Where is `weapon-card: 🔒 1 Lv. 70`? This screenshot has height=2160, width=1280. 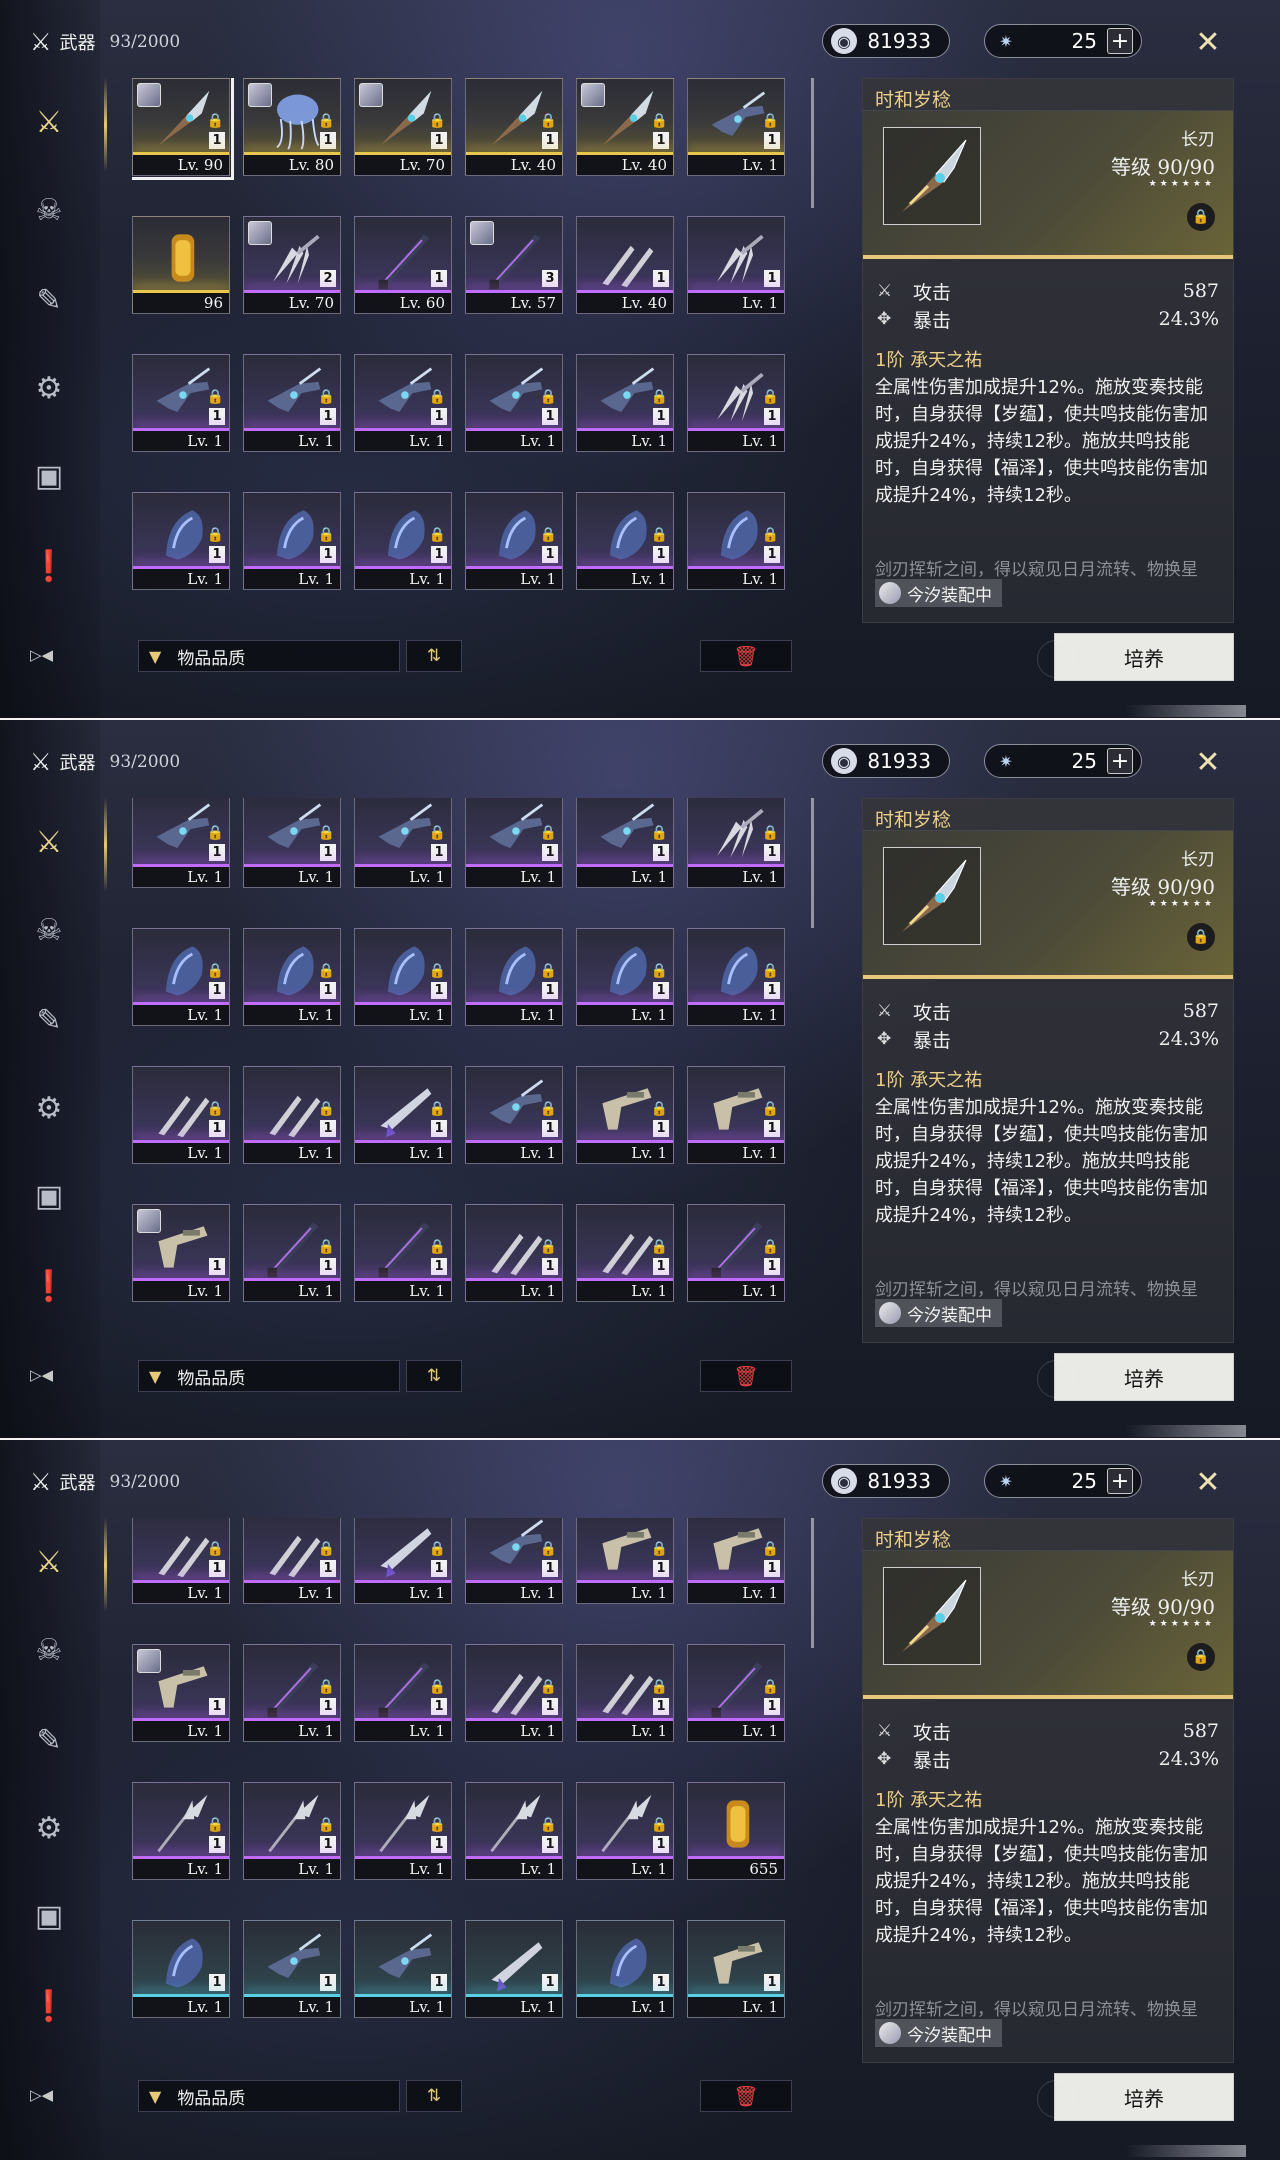 weapon-card: 🔒 1 Lv. 70 is located at coordinates (403, 127).